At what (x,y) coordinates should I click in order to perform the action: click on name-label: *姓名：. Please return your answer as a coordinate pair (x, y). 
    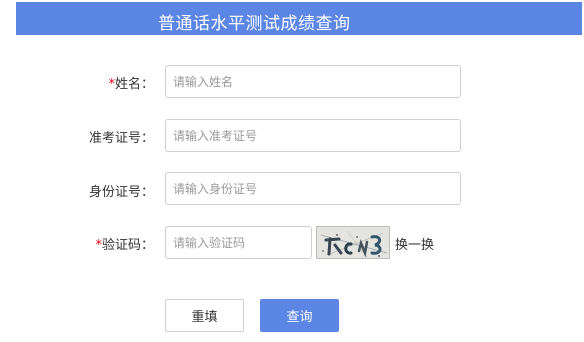
    Looking at the image, I should click on (131, 84).